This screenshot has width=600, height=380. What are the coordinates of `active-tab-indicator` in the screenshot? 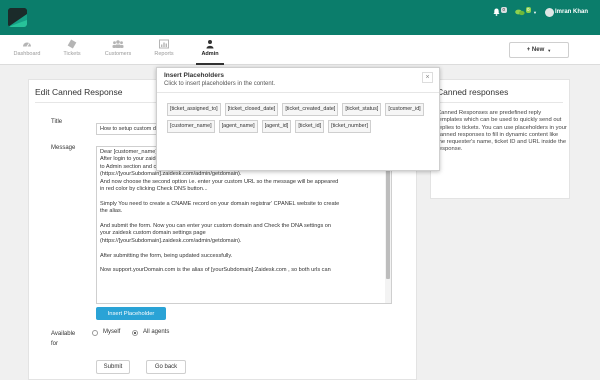 It's located at (210, 64).